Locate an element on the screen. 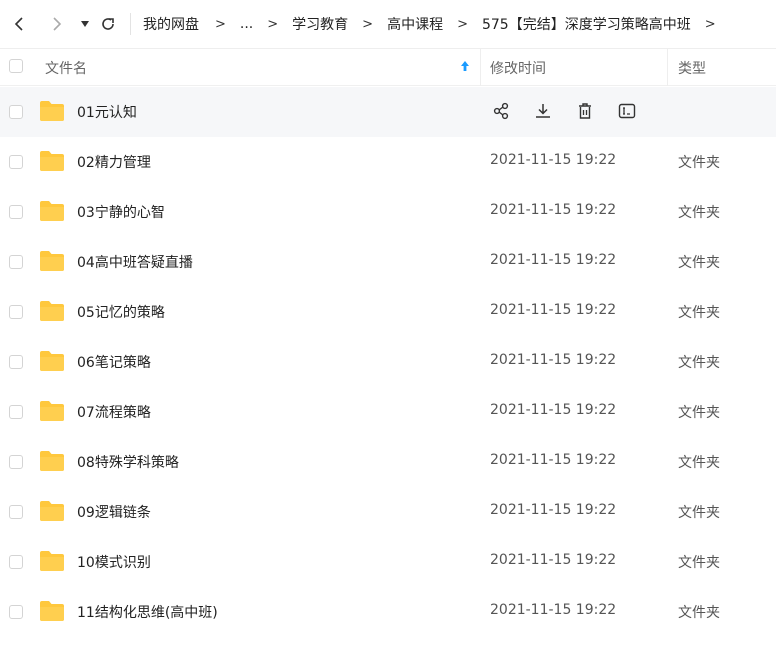  share-icon is located at coordinates (501, 111).